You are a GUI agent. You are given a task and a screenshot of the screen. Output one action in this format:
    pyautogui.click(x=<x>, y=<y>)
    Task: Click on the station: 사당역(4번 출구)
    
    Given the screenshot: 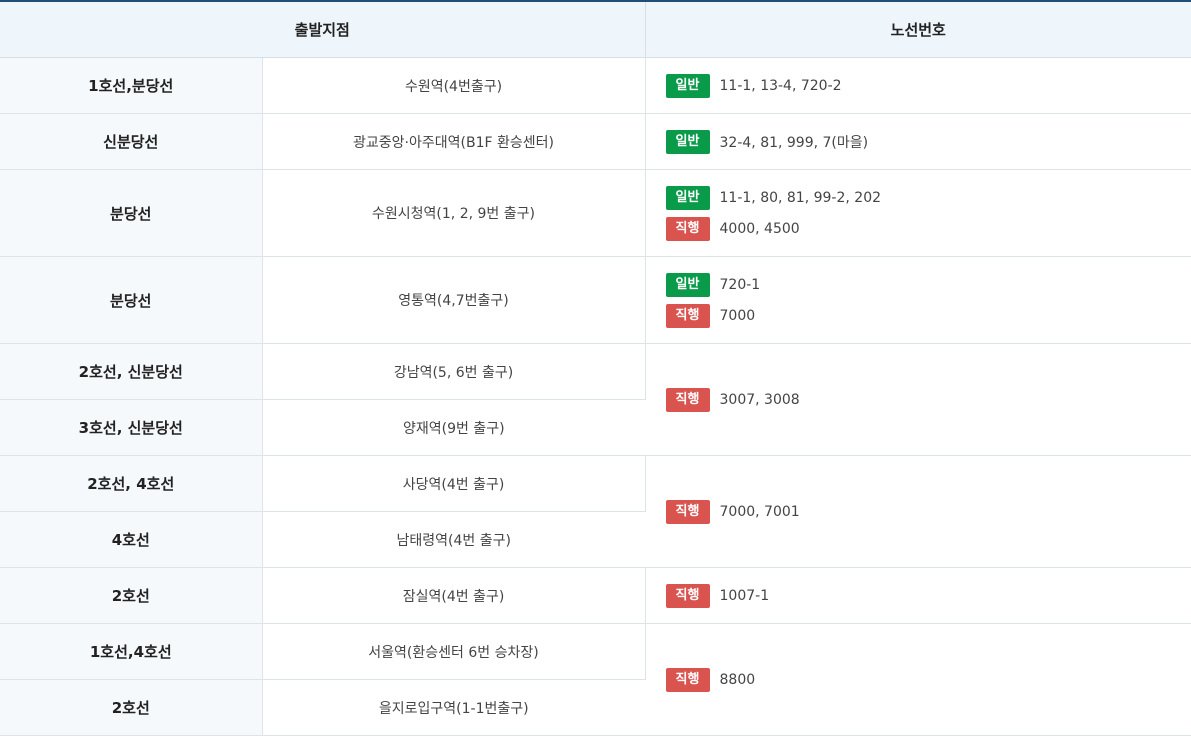 What is the action you would take?
    pyautogui.click(x=454, y=483)
    